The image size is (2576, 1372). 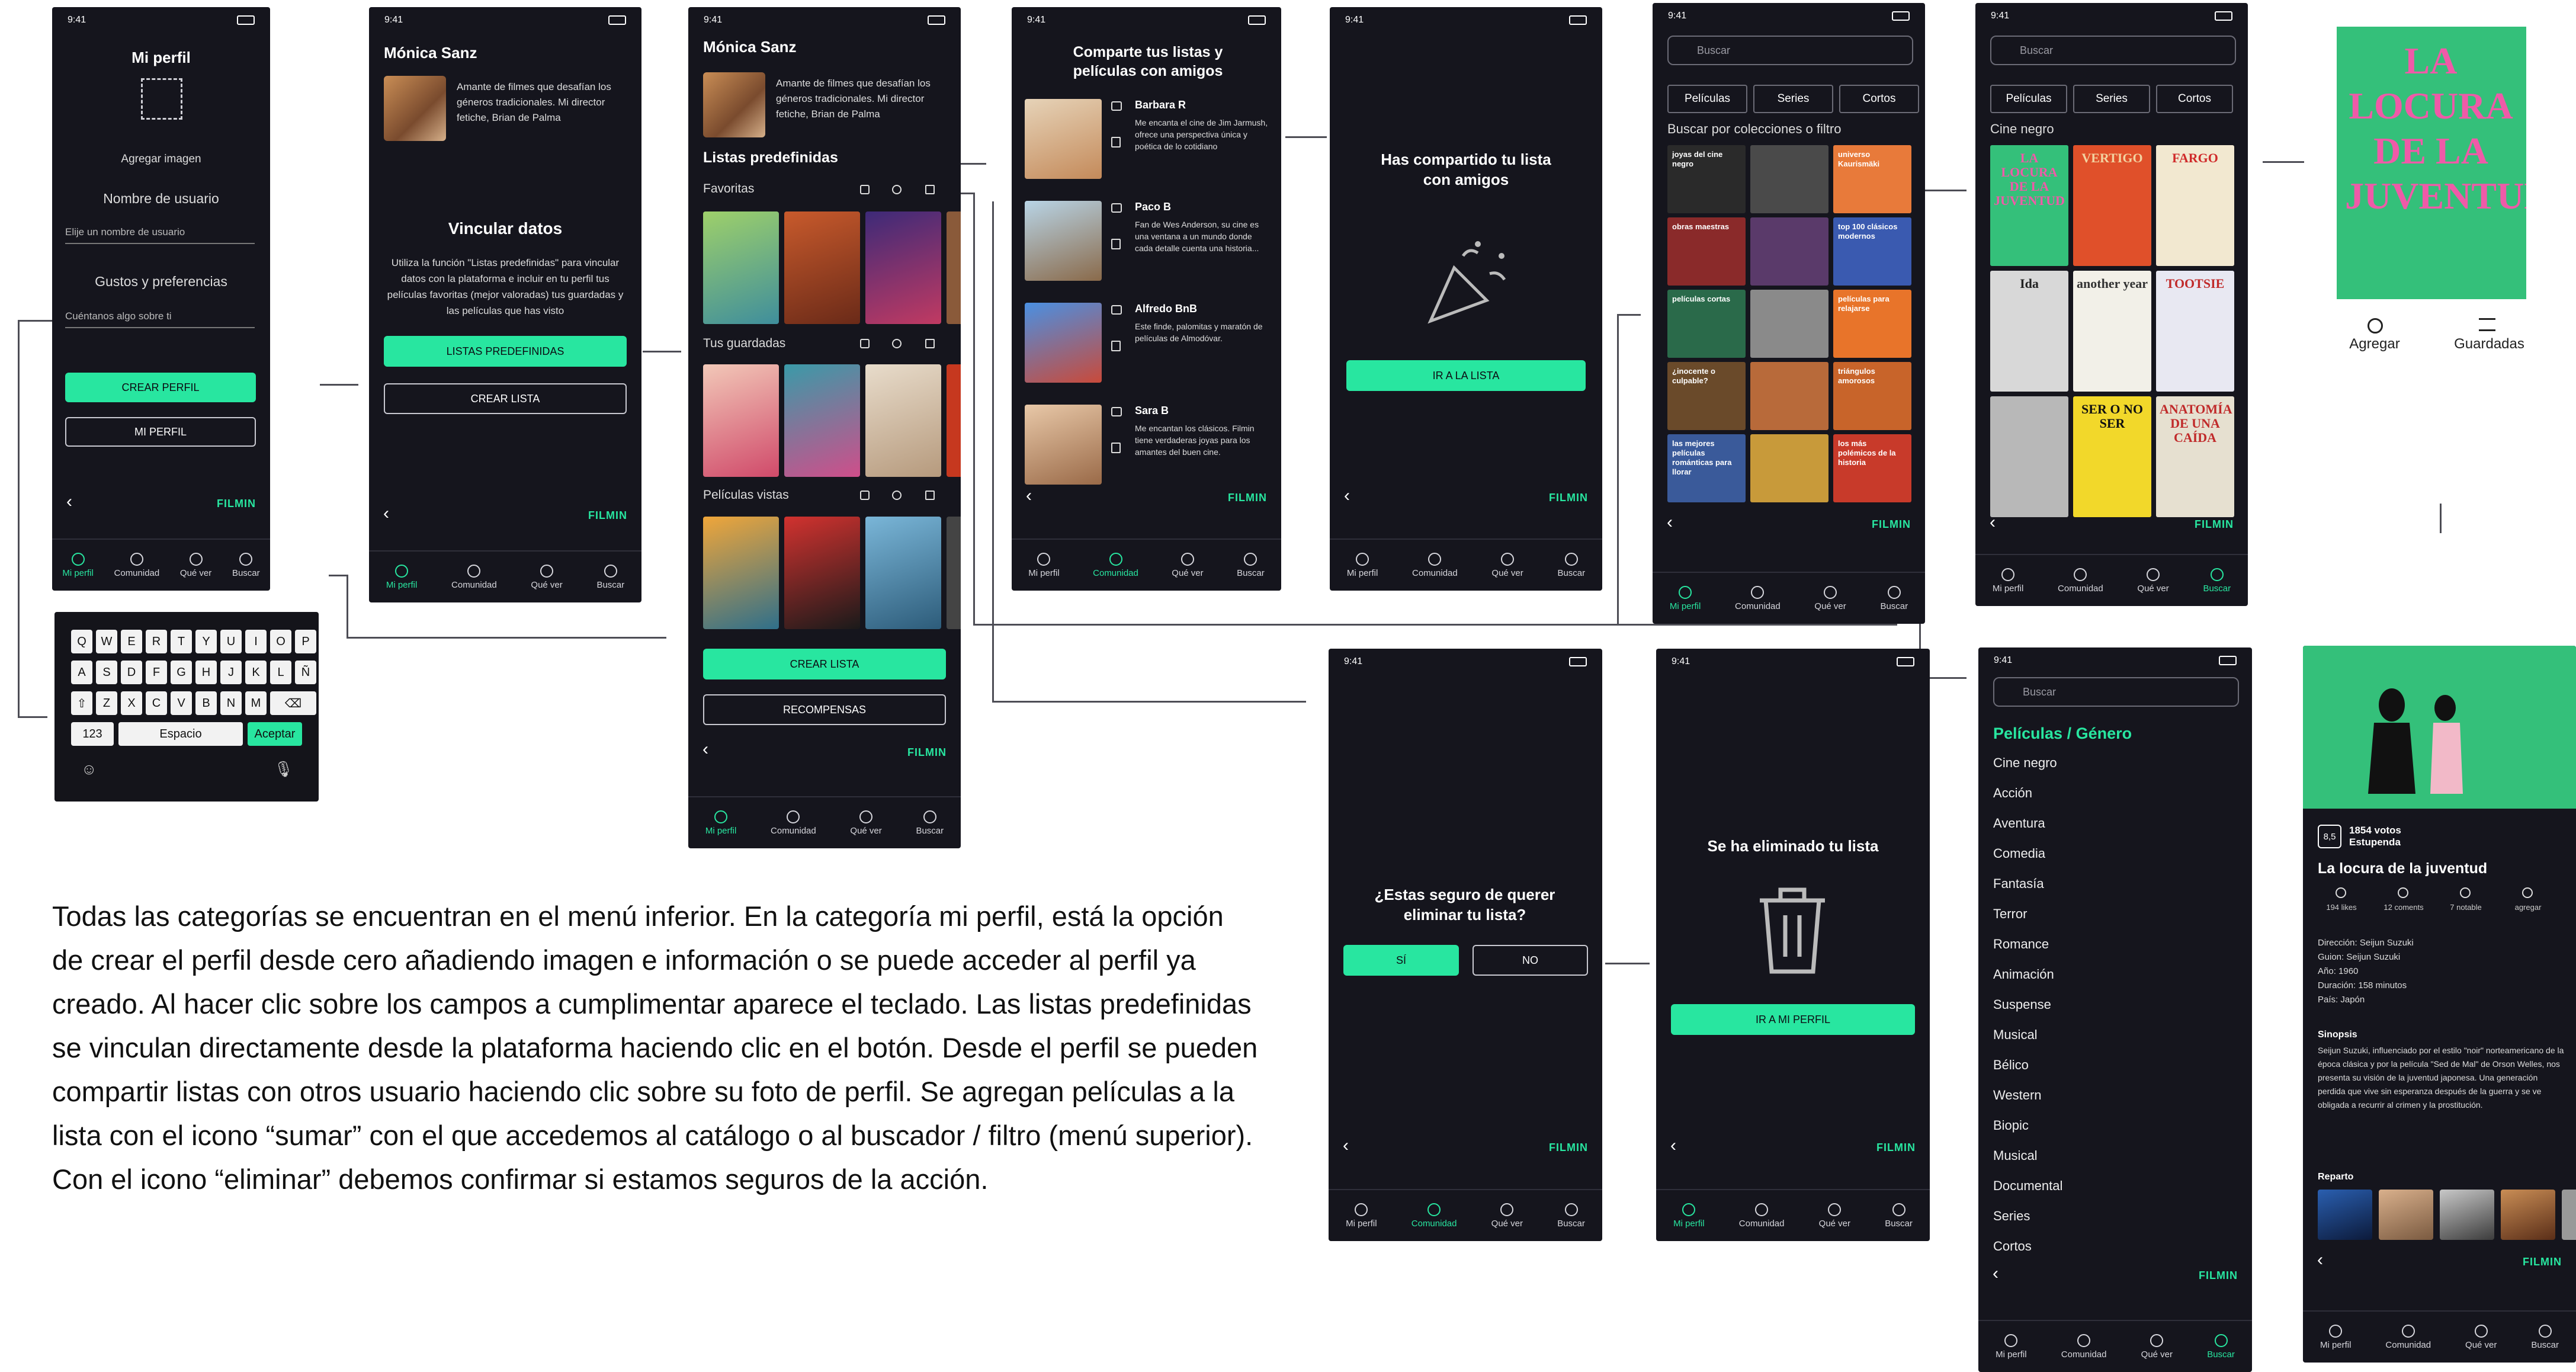 I want to click on collection-tile: triángulos amorosos, so click(x=1872, y=396).